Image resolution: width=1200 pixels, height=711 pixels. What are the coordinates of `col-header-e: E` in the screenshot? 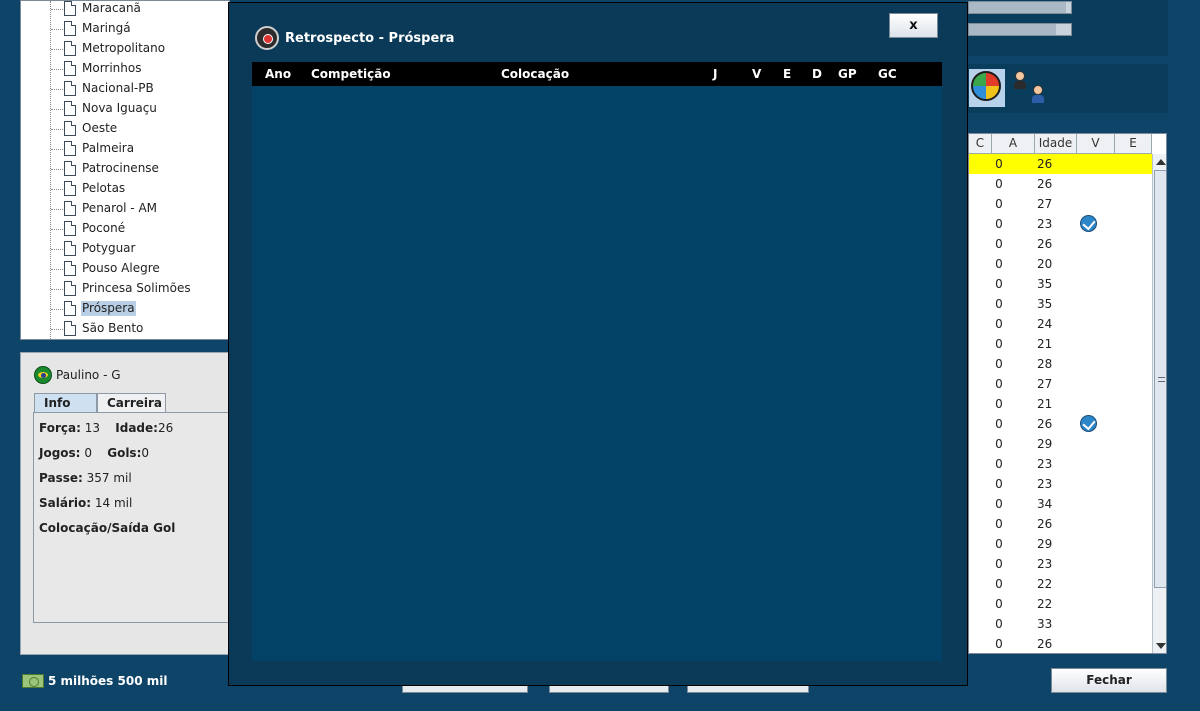 It's located at (1133, 144).